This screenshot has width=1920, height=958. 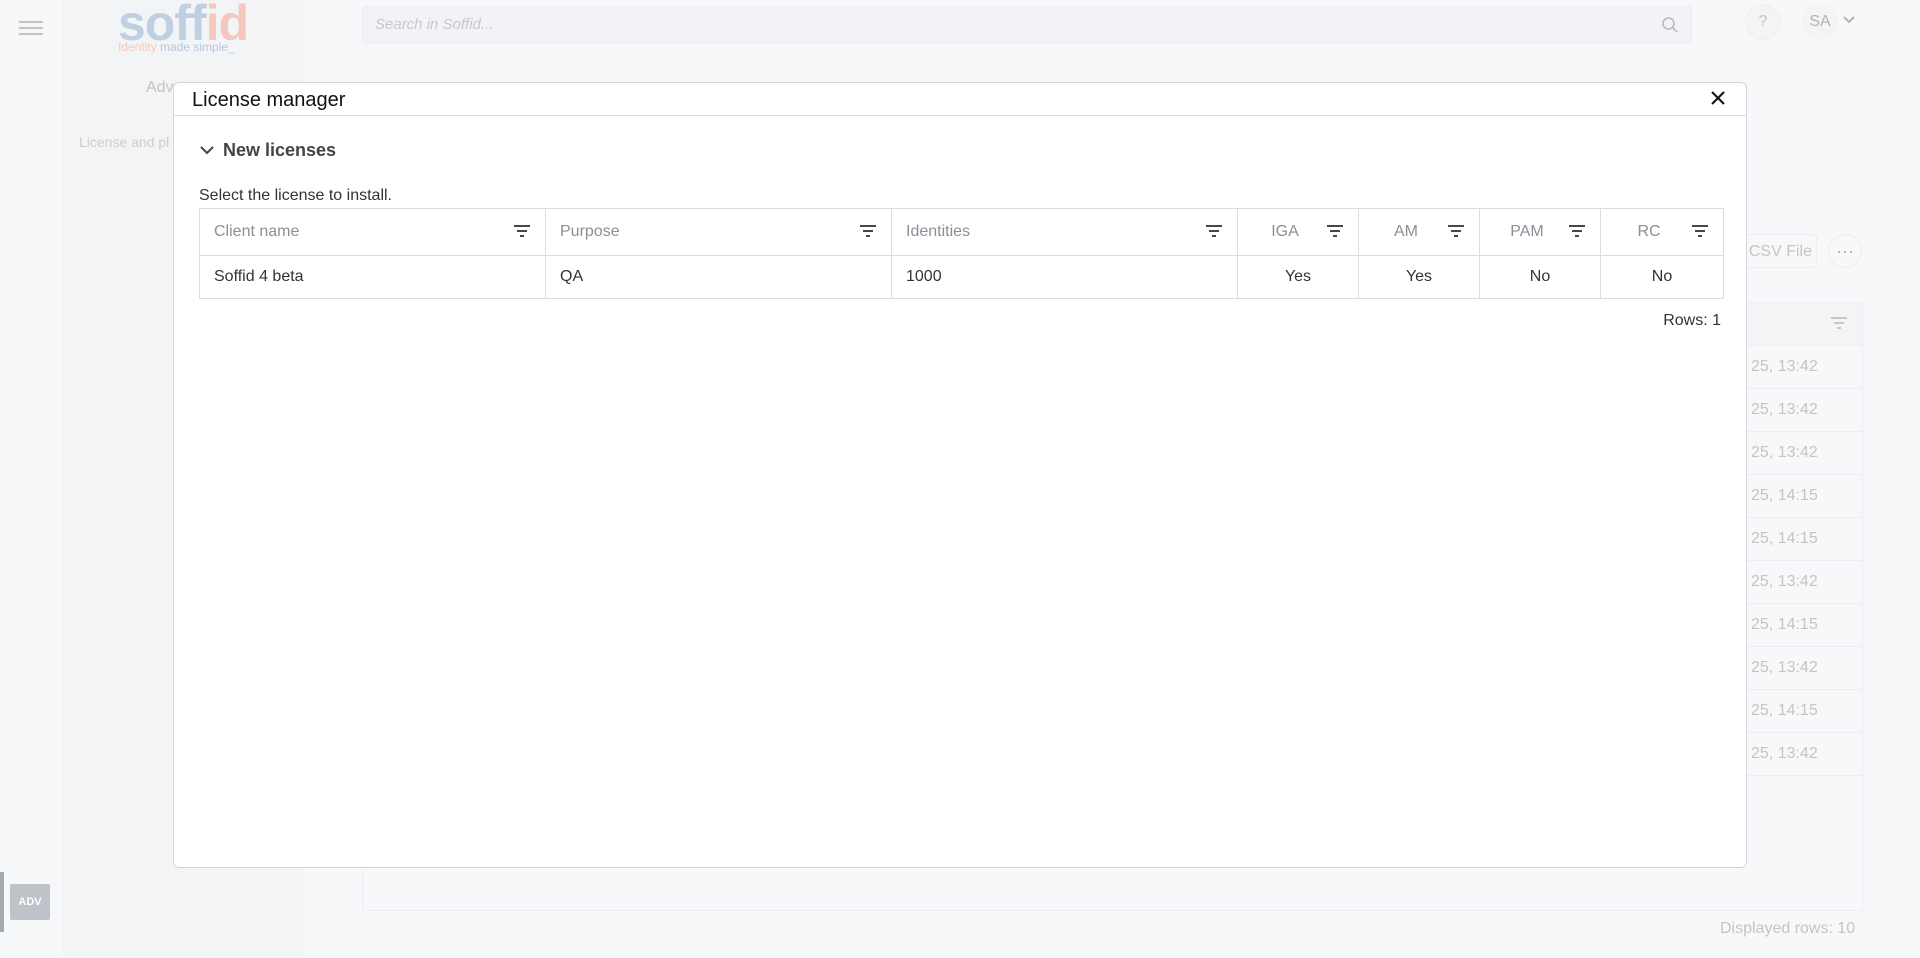 What do you see at coordinates (1406, 231) in the screenshot?
I see `column-label: AM` at bounding box center [1406, 231].